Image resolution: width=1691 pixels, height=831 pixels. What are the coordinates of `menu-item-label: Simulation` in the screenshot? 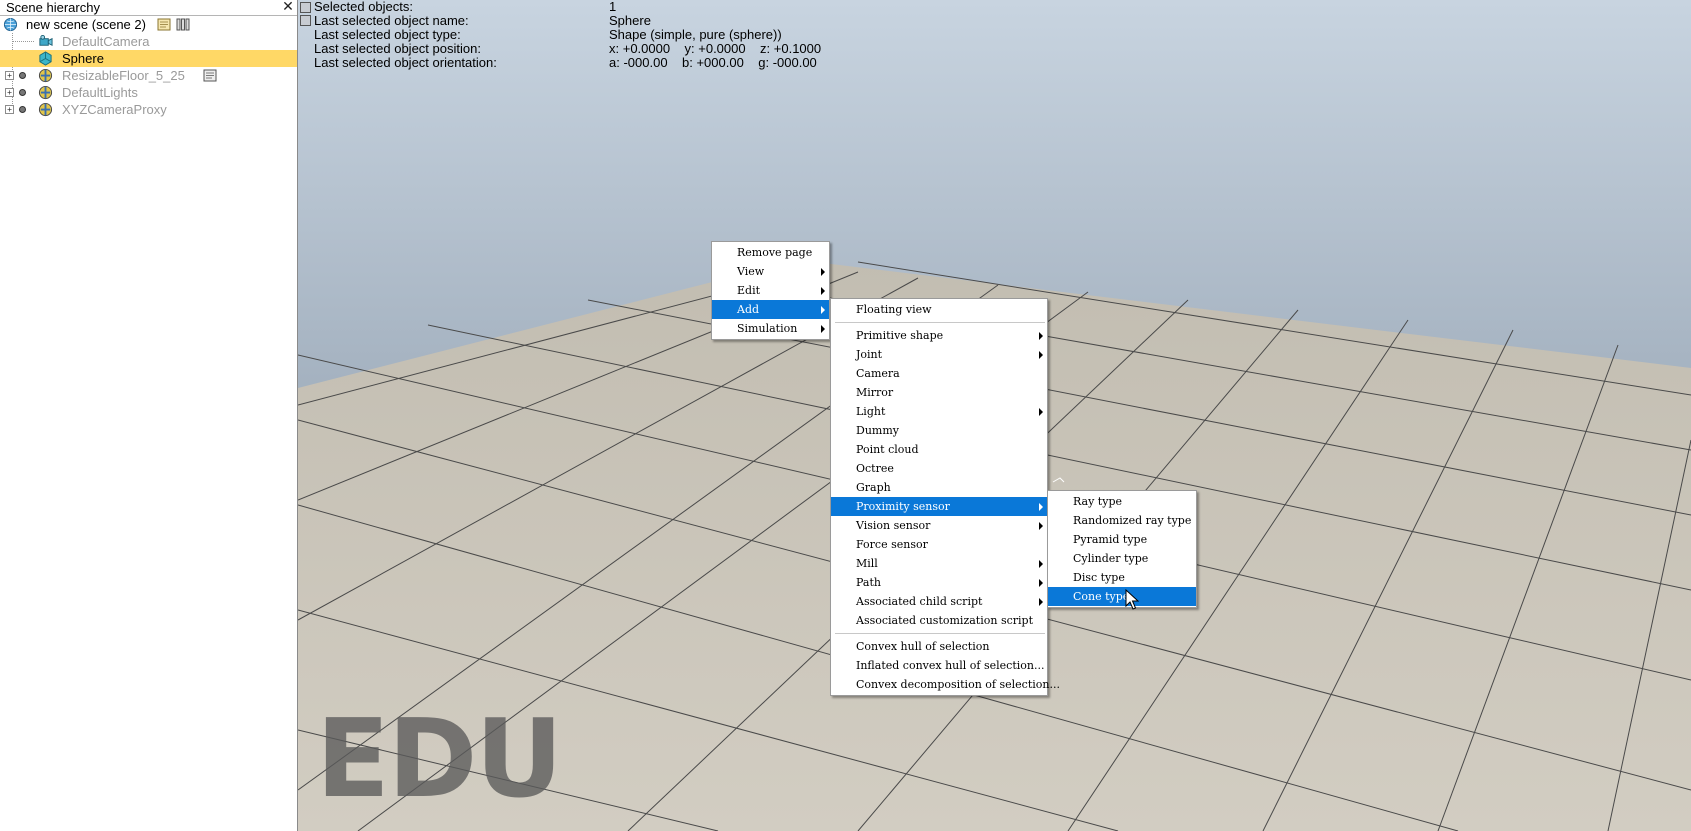 It's located at (767, 328).